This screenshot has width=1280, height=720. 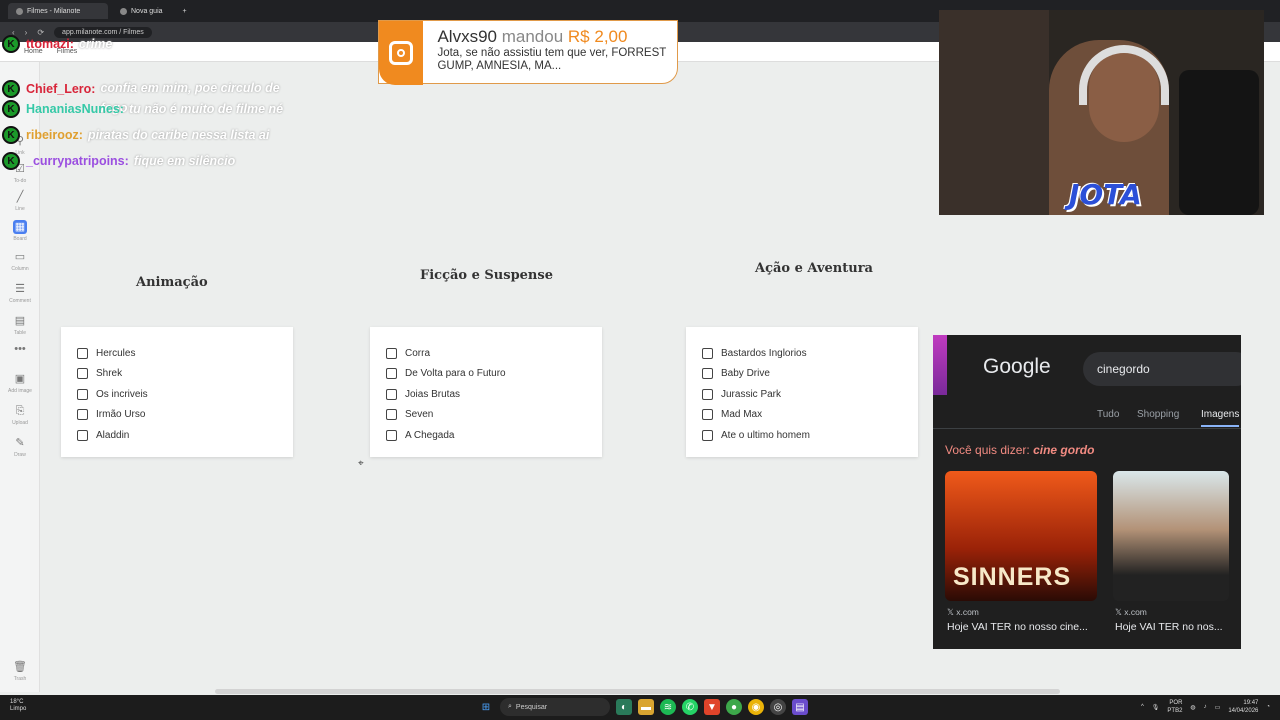 I want to click on chat-username: ribeirooz:, so click(x=54, y=135).